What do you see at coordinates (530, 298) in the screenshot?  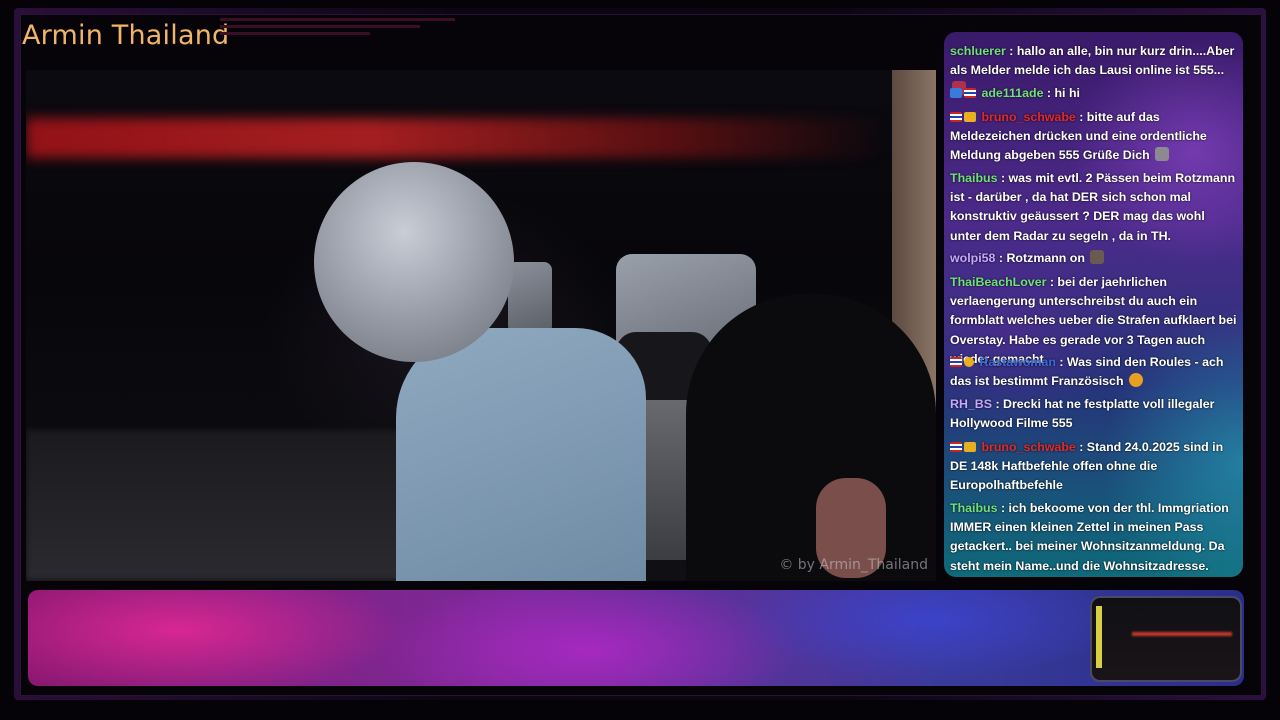 I see `pillow` at bounding box center [530, 298].